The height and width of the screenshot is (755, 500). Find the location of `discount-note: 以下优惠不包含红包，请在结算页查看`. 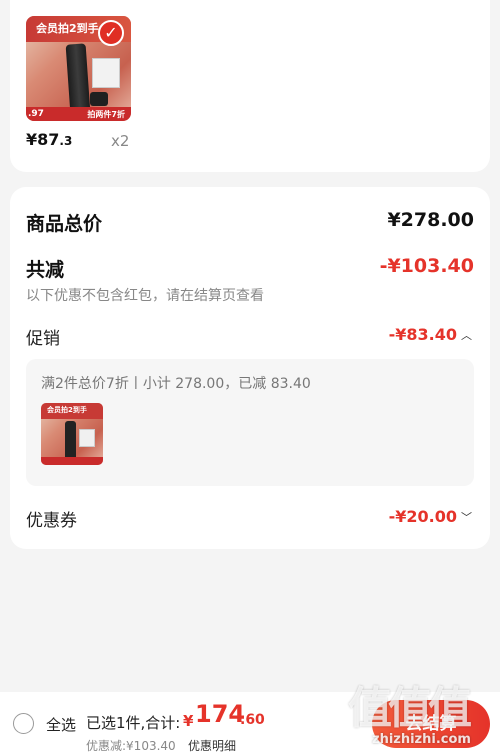

discount-note: 以下优惠不包含红包，请在结算页查看 is located at coordinates (145, 296).